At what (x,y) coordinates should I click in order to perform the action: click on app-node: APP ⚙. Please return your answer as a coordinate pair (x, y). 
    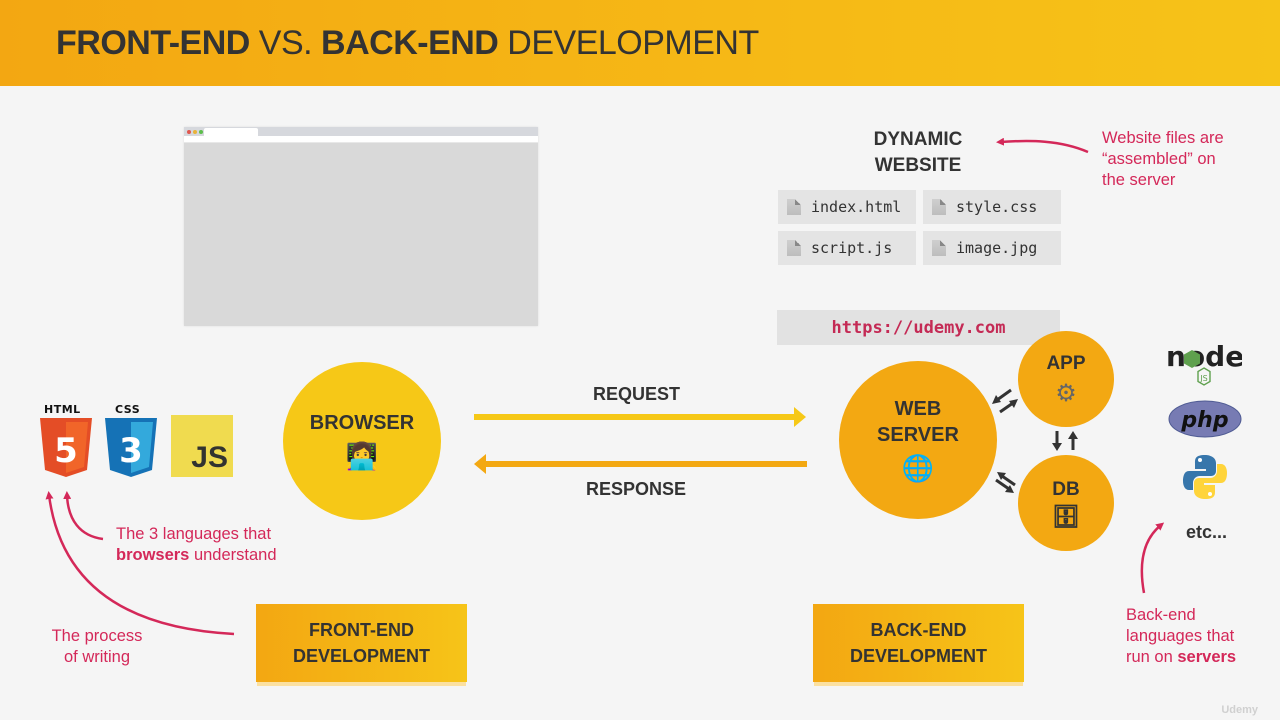
    Looking at the image, I should click on (1066, 379).